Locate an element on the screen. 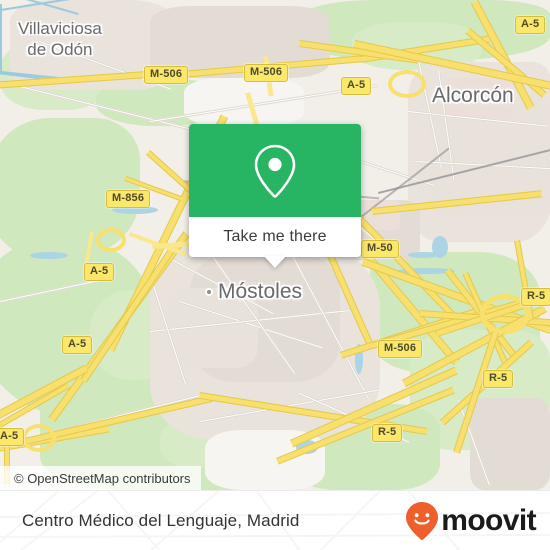 Image resolution: width=550 pixels, height=550 pixels. location-title: Centro Médico del Lenguaje, Madrid is located at coordinates (161, 520).